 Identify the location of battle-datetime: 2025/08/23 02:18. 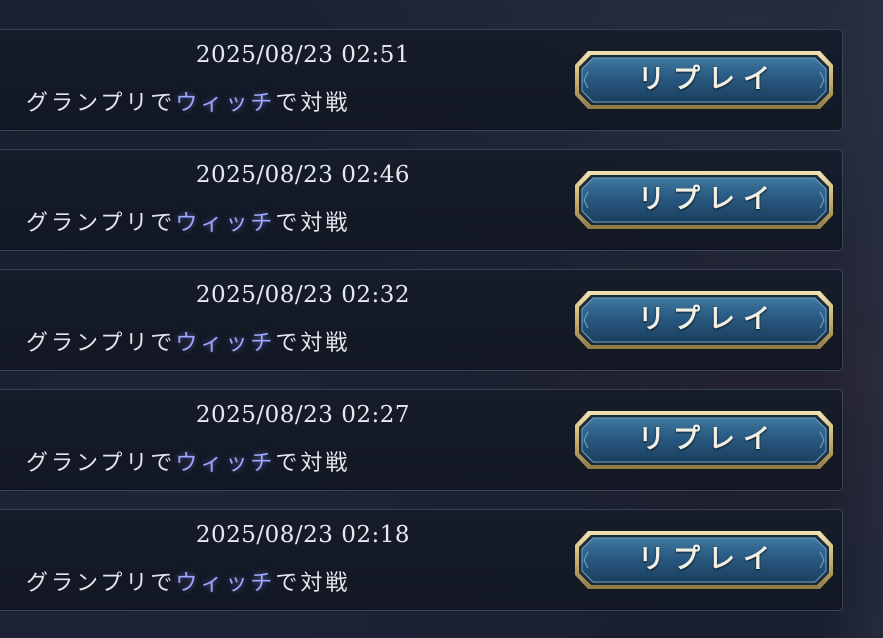
(302, 535).